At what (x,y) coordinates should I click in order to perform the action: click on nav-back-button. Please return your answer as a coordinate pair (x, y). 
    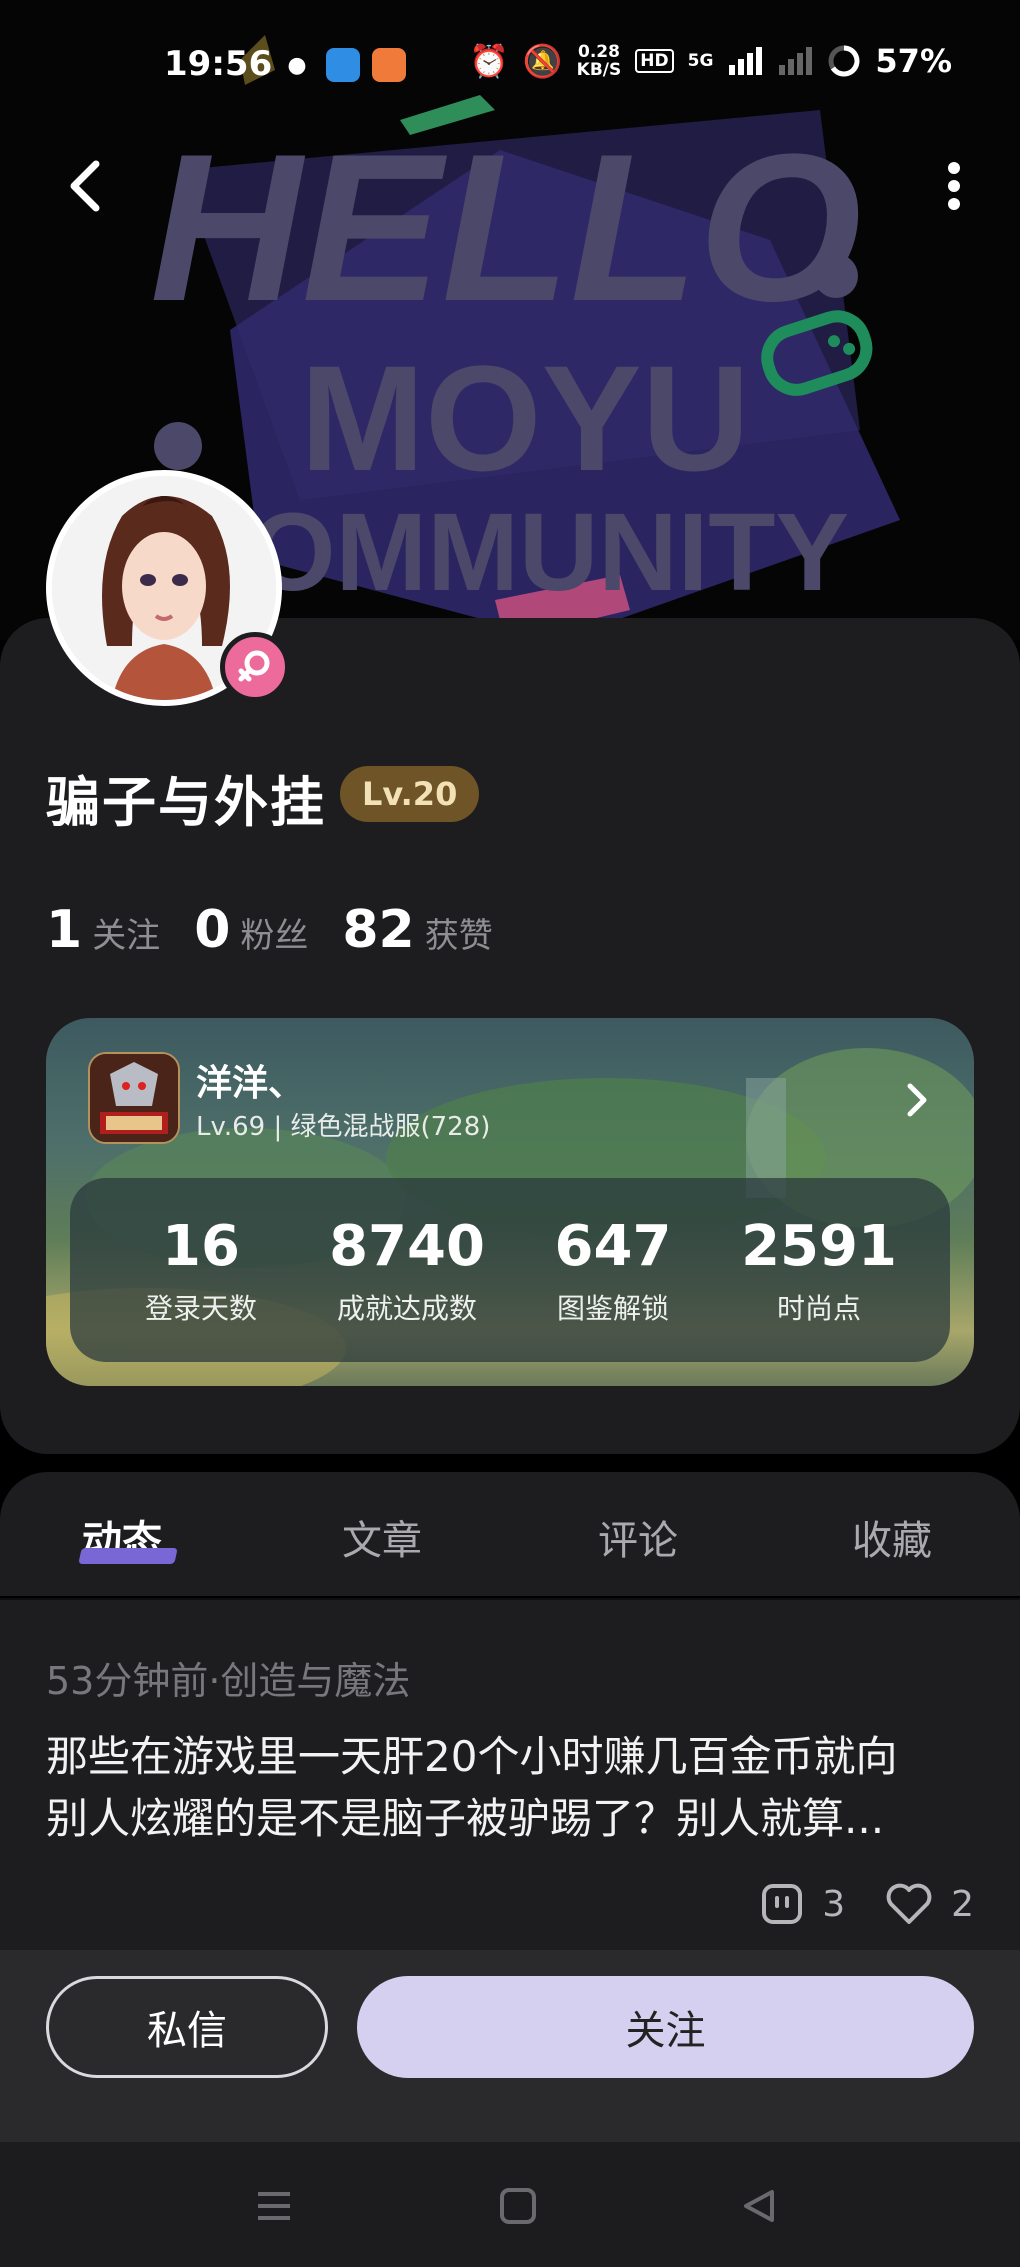
    Looking at the image, I should click on (760, 2206).